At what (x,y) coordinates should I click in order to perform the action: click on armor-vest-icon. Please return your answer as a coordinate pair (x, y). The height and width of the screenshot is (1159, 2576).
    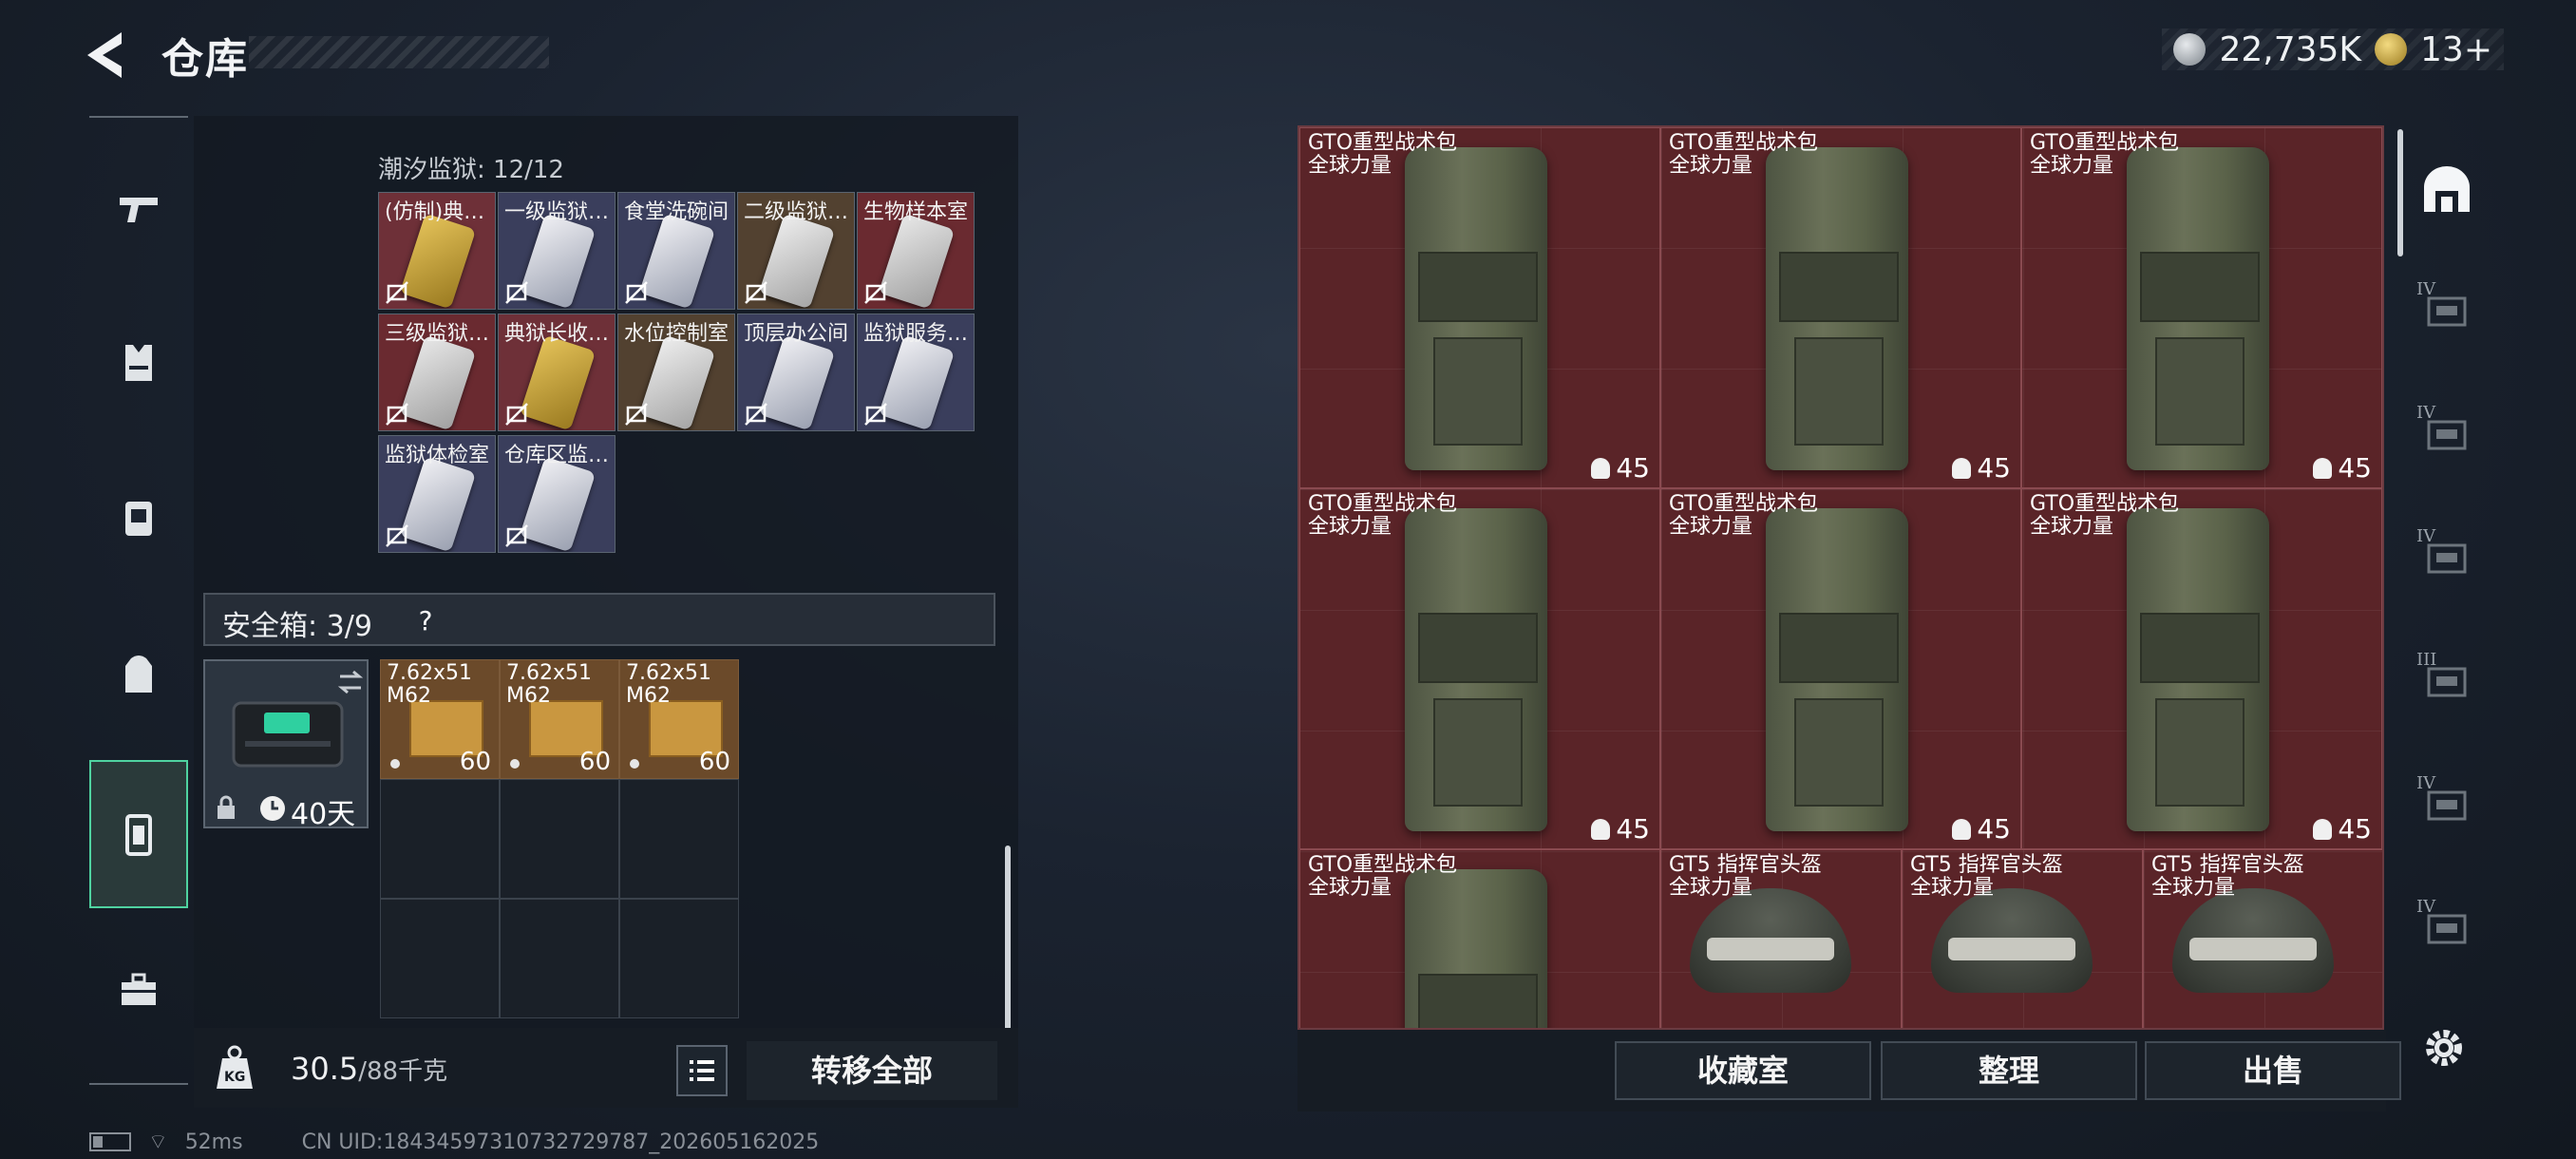
    Looking at the image, I should click on (138, 363).